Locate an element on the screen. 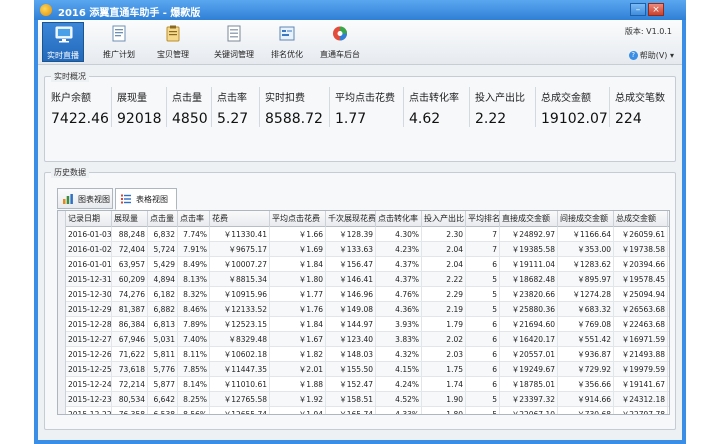 The height and width of the screenshot is (444, 720). cell-indirect-sales: ￥895.97 is located at coordinates (586, 279).